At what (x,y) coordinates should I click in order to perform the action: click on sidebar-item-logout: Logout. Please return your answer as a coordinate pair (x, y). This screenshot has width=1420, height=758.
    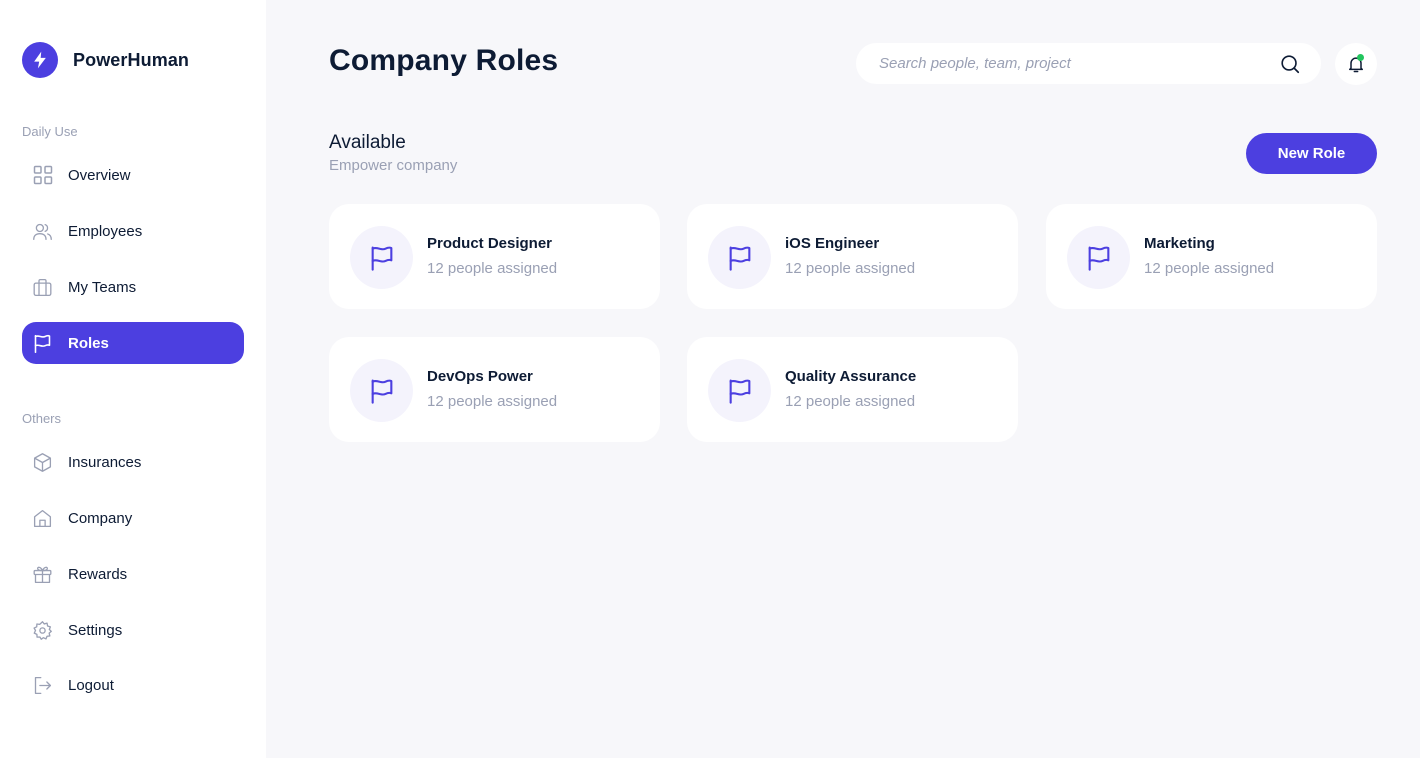
    Looking at the image, I should click on (133, 685).